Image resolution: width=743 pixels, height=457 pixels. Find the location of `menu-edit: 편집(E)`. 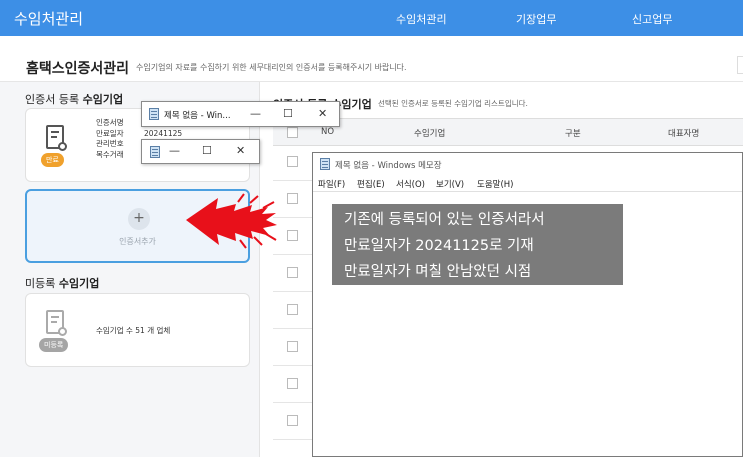

menu-edit: 편집(E) is located at coordinates (371, 184).